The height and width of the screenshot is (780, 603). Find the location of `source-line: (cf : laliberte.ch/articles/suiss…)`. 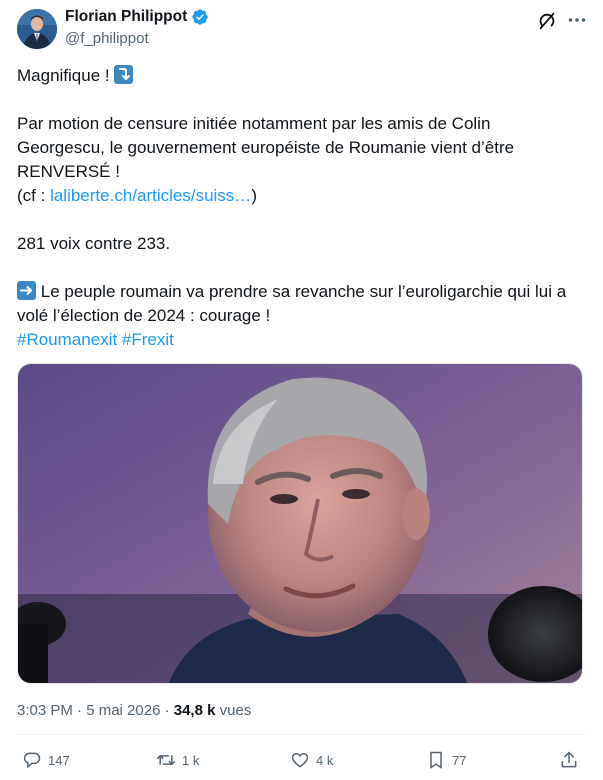

source-line: (cf : laliberte.ch/articles/suiss…) is located at coordinates (302, 196).